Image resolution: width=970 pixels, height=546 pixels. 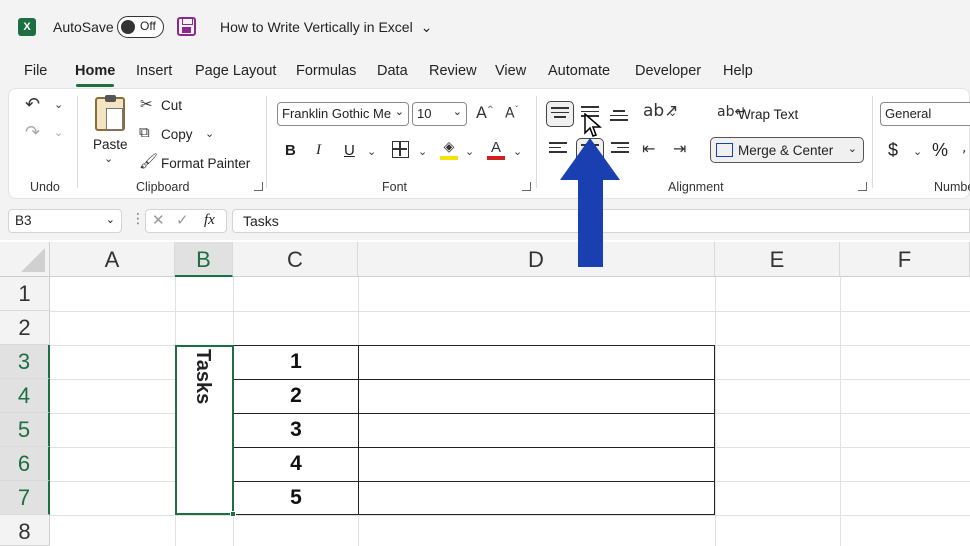 I want to click on font-size-combo: 10 ⌄, so click(x=439, y=114).